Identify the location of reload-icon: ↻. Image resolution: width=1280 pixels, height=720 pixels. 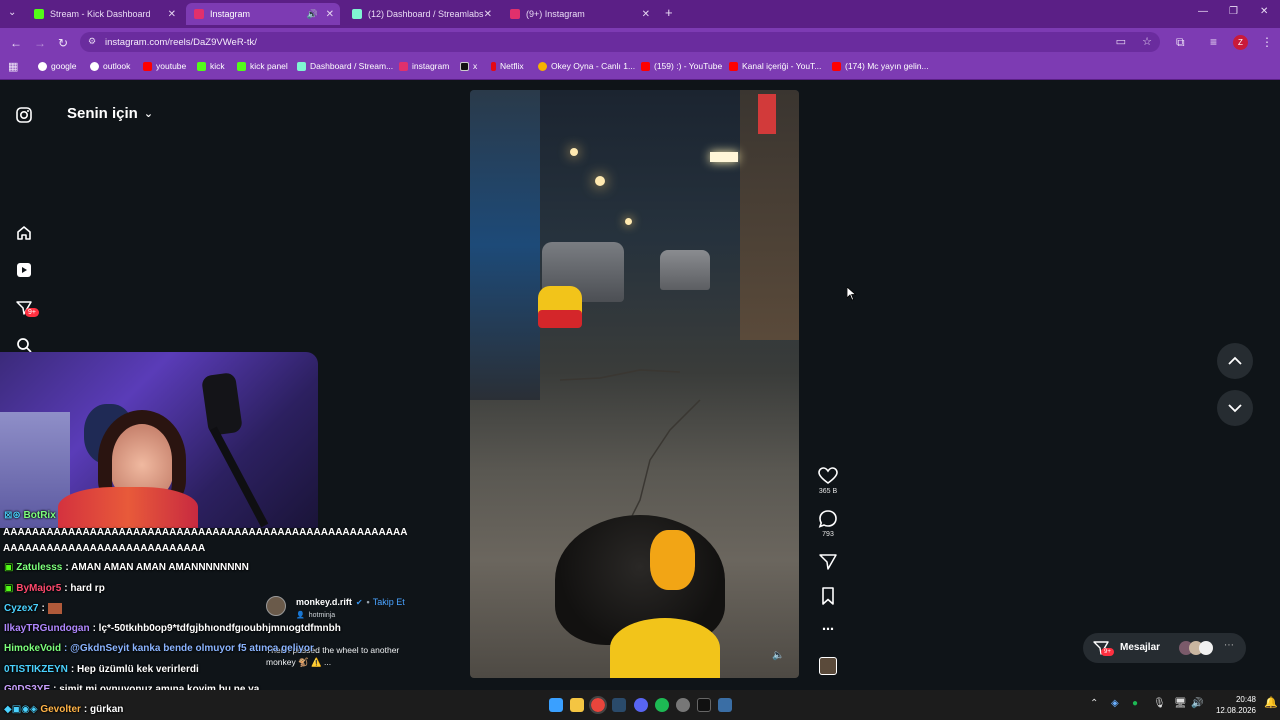
(63, 43).